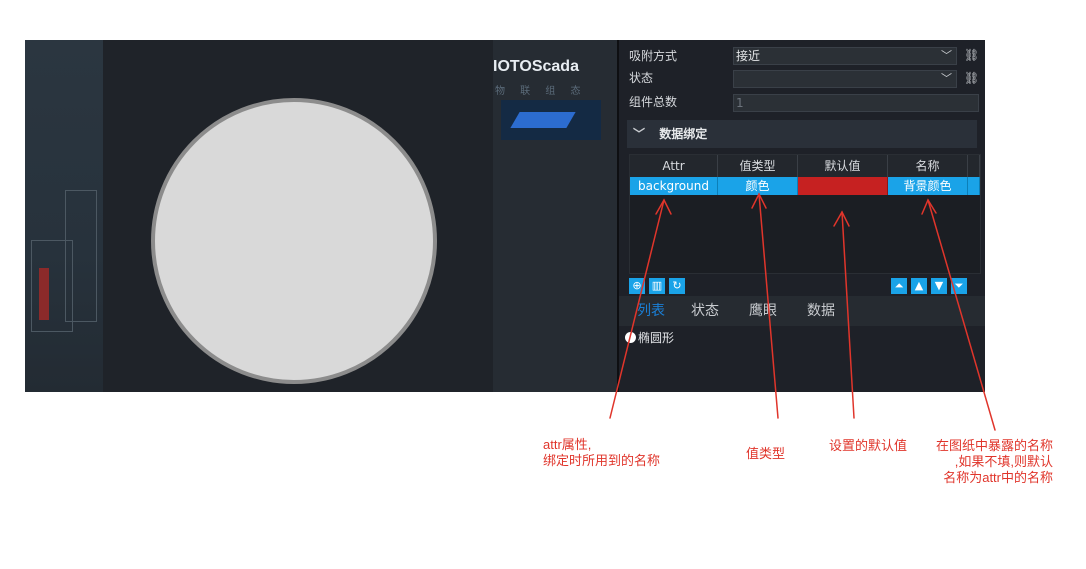 This screenshot has height=569, width=1086. I want to click on annotation-attr-line2: 绑定时所用到的名称, so click(602, 460).